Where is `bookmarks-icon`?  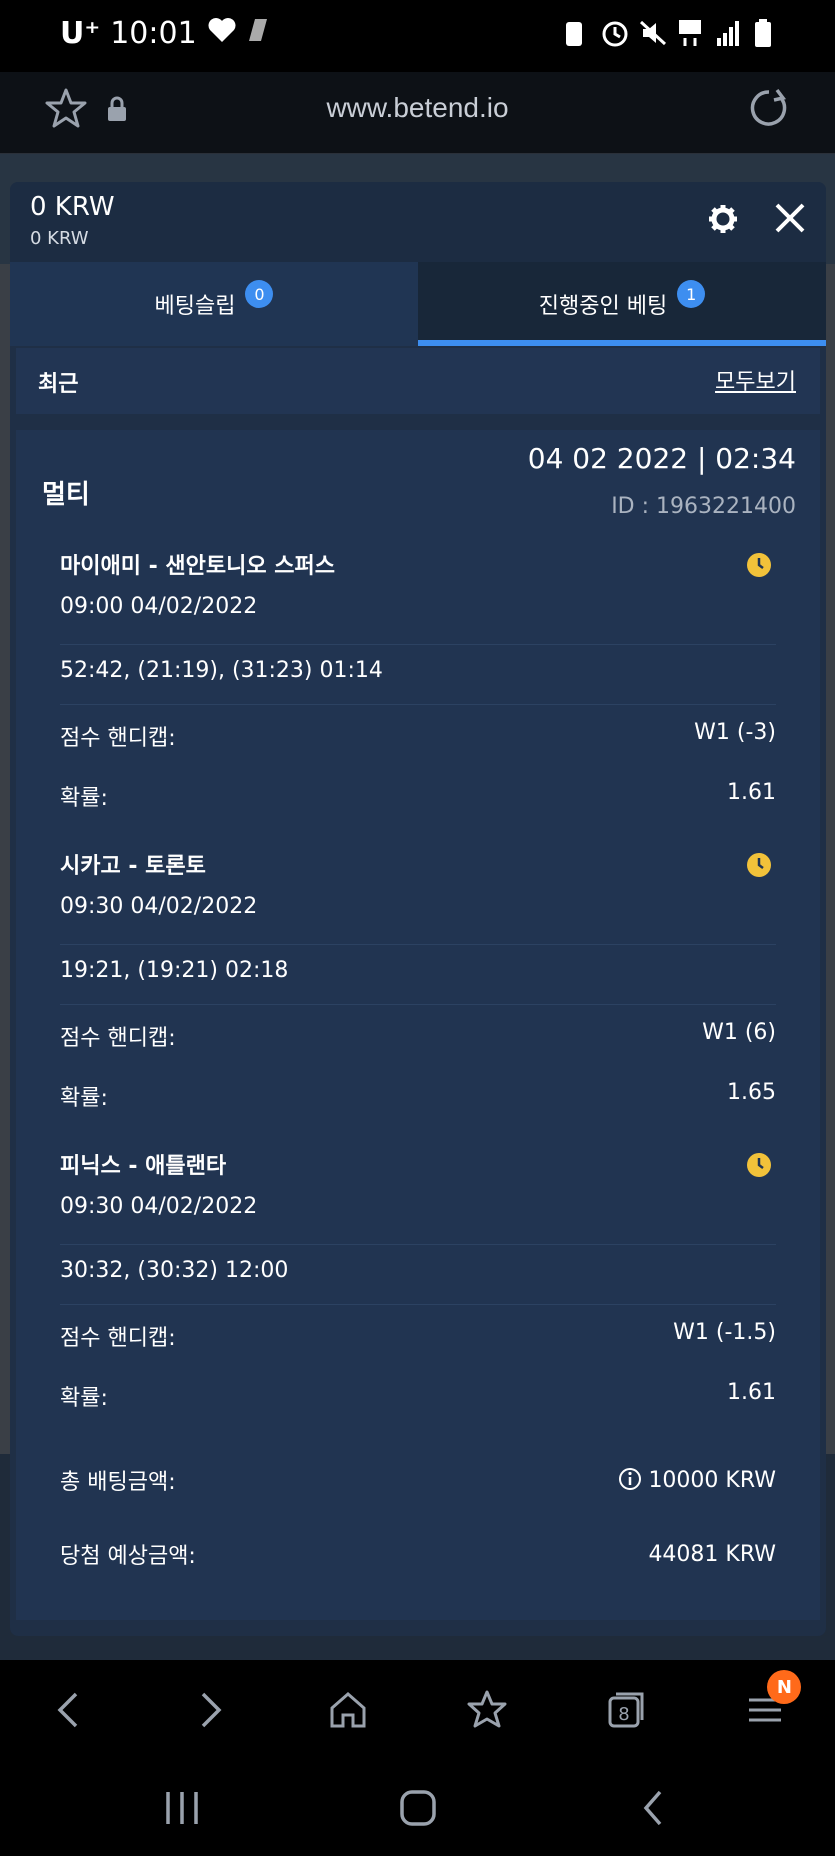 bookmarks-icon is located at coordinates (487, 1710).